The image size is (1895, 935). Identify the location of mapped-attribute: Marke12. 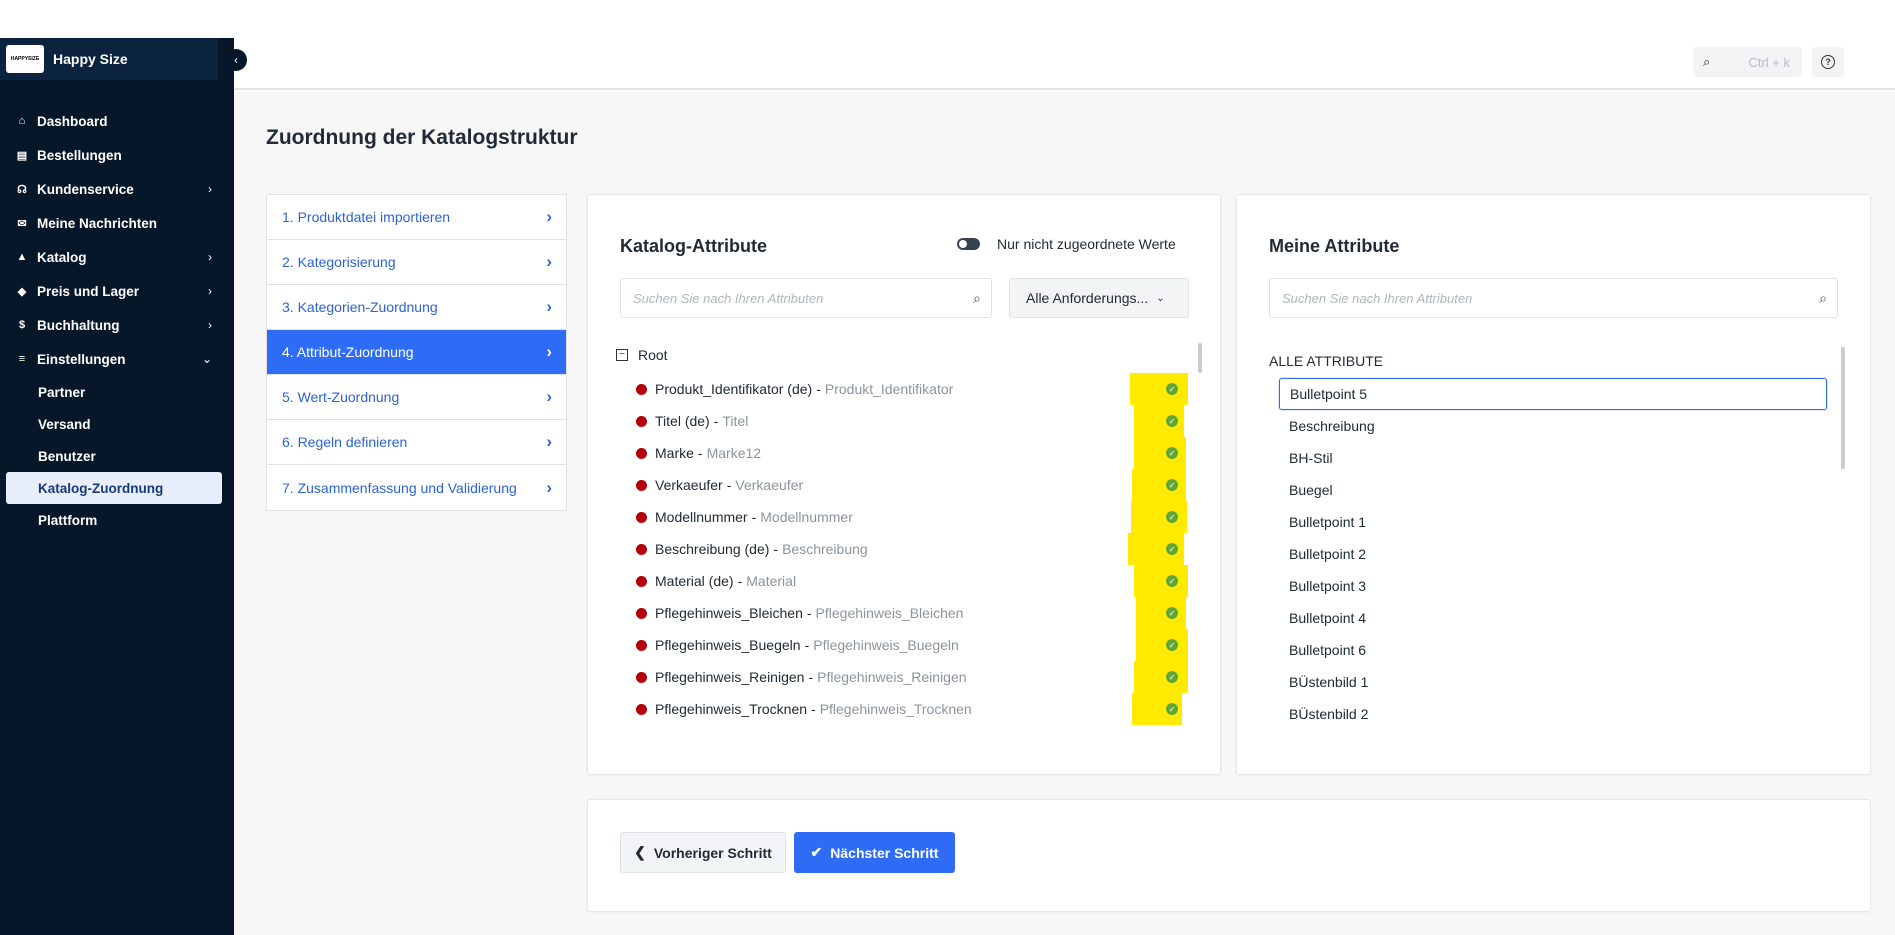
(734, 453).